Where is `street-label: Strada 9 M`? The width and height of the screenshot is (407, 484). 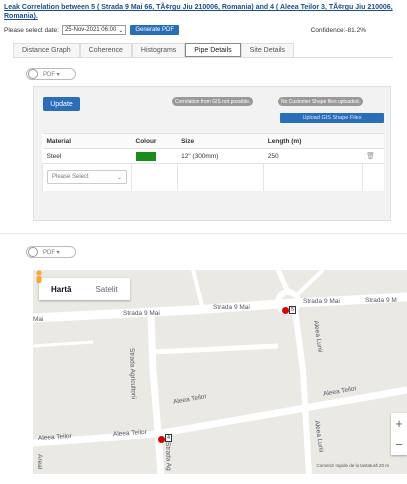 street-label: Strada 9 M is located at coordinates (381, 300).